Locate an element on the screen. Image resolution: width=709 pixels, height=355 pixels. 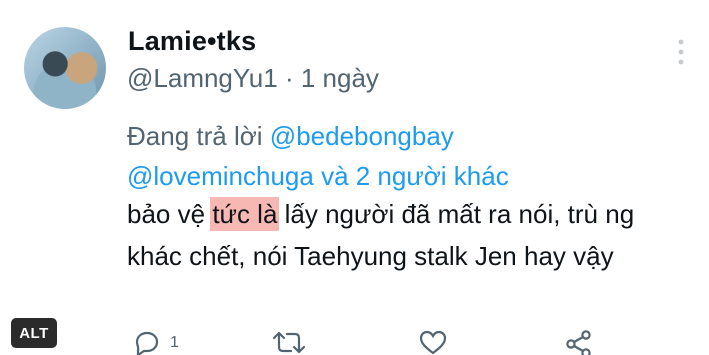
retweet-button is located at coordinates (289, 342).